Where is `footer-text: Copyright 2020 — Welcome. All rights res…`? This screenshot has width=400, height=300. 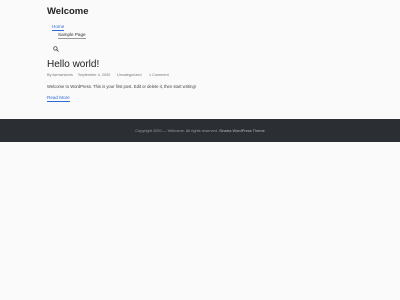
footer-text: Copyright 2020 — Welcome. All rights res… is located at coordinates (200, 130).